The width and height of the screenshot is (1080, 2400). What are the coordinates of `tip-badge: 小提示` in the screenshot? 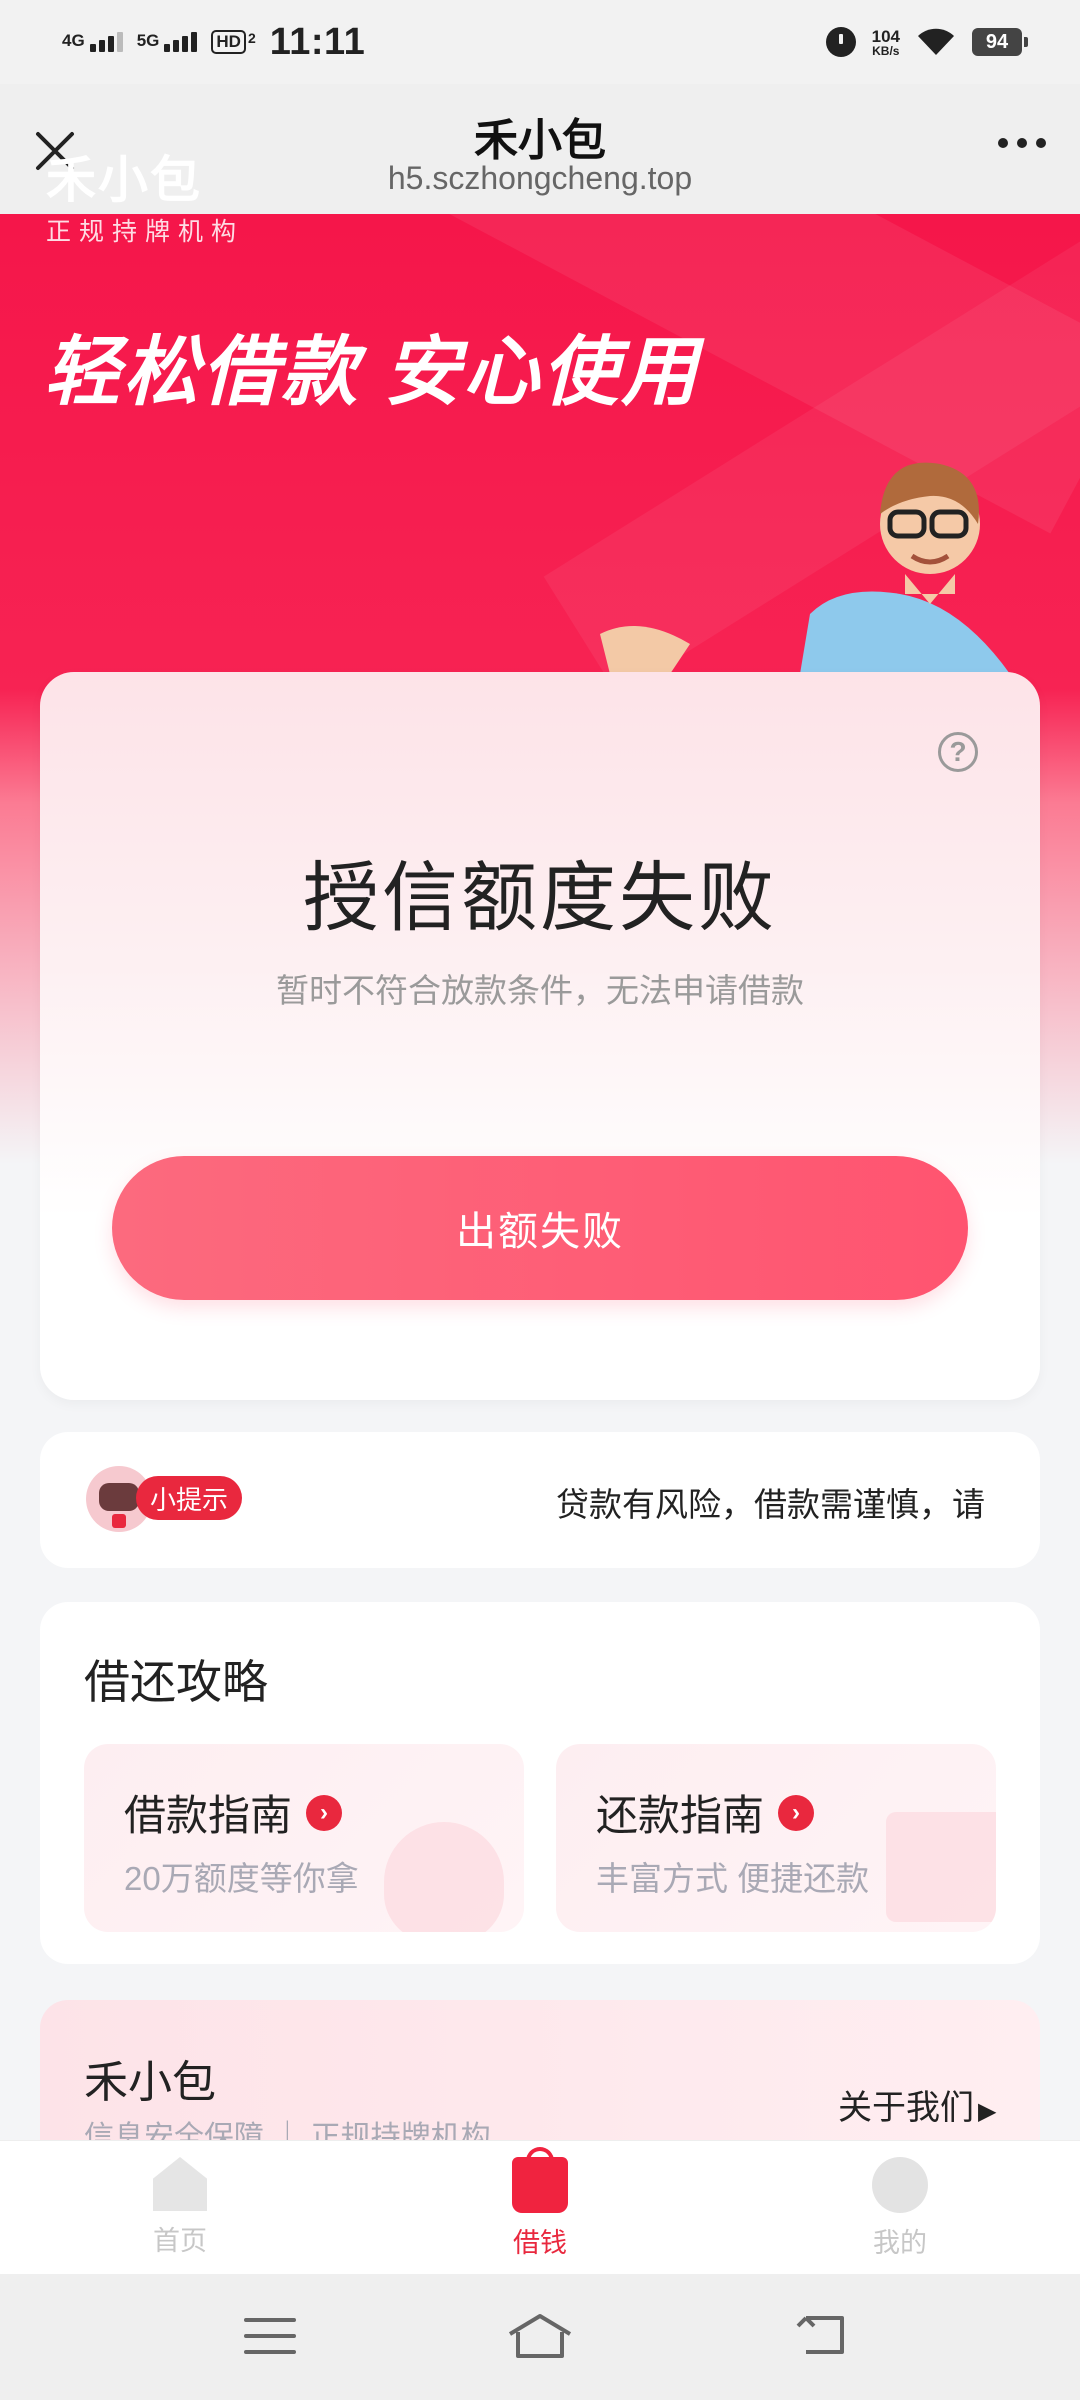 It's located at (189, 1498).